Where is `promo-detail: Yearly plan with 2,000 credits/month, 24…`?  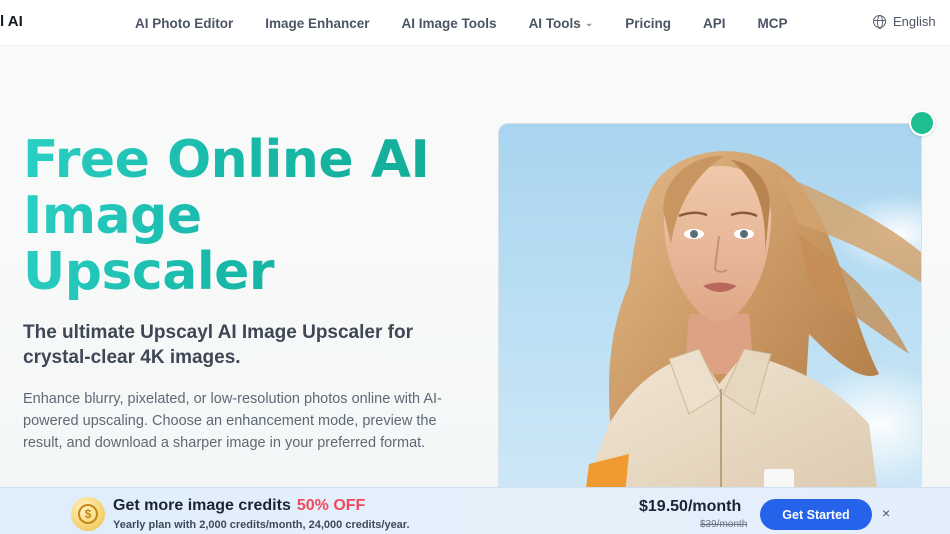 promo-detail: Yearly plan with 2,000 credits/month, 24… is located at coordinates (261, 525).